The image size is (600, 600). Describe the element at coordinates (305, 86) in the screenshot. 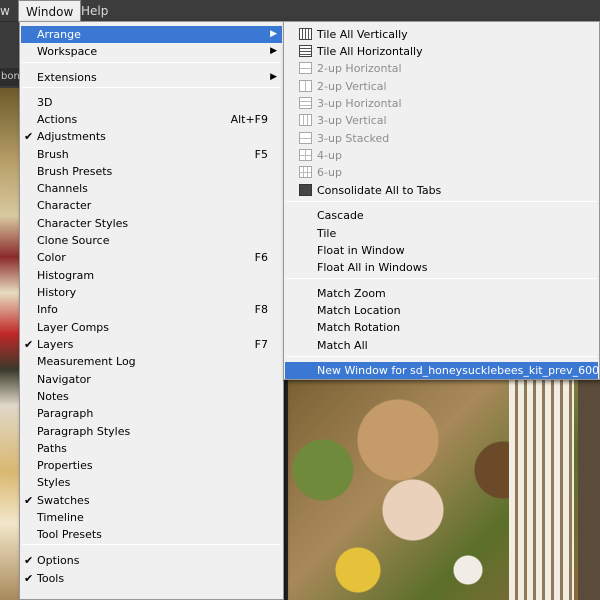

I see `two-up-vertical-icon` at that location.